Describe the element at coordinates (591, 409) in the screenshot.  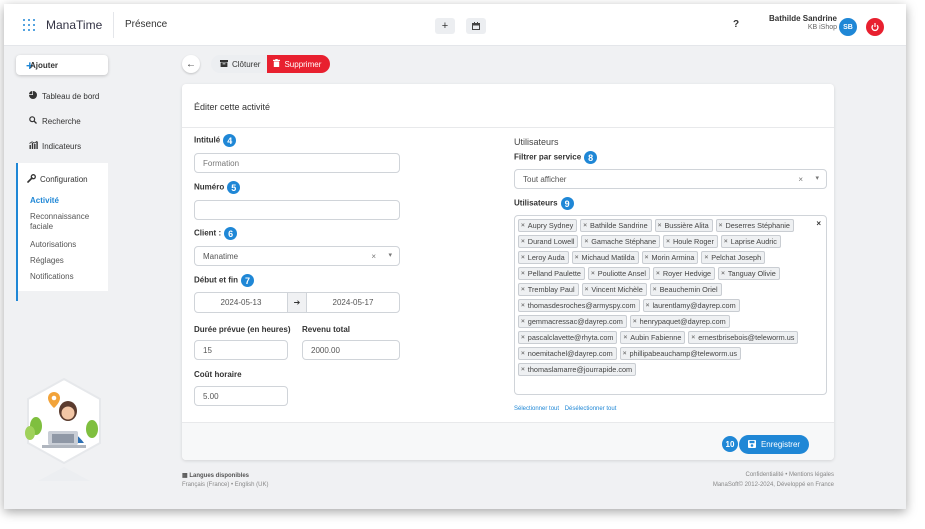
I see `deselect-all-link: Désélectionner tout` at that location.